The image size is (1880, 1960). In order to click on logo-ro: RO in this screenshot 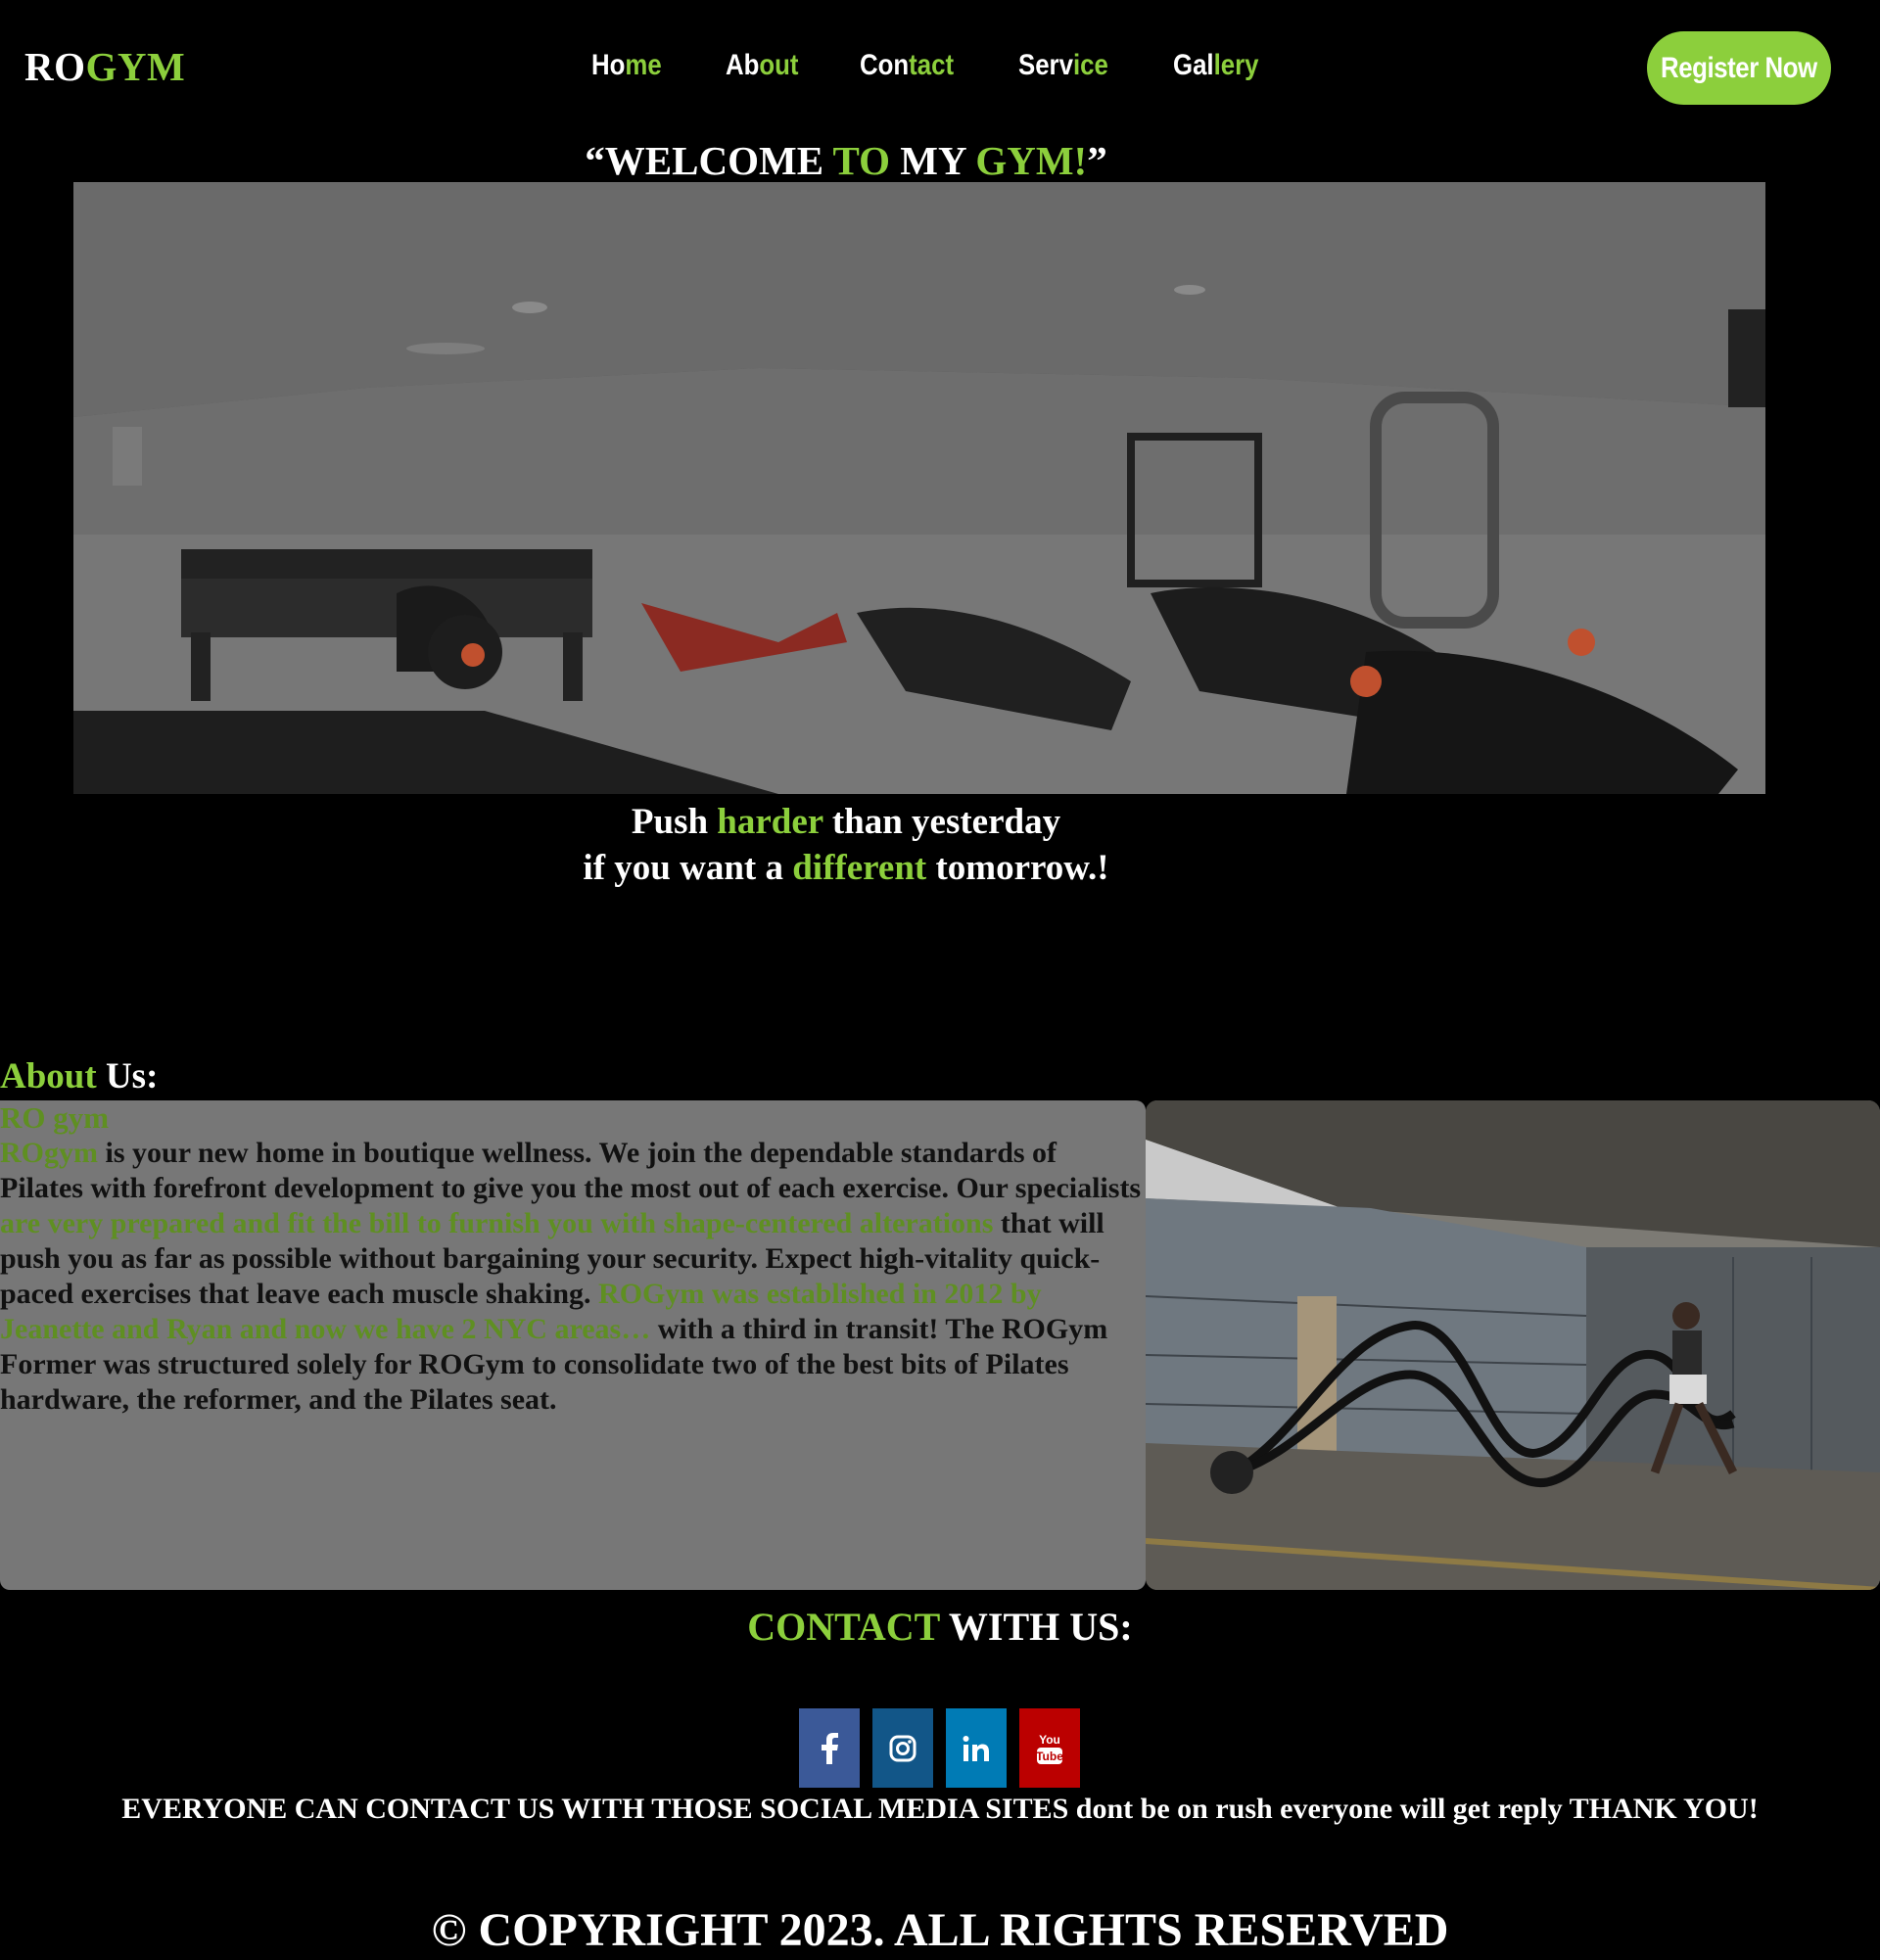, I will do `click(55, 66)`.